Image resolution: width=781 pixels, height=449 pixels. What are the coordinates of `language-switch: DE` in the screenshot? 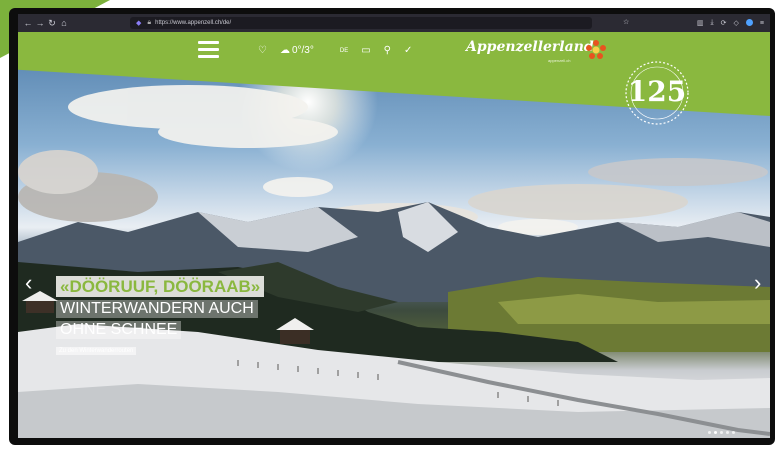 It's located at (344, 51).